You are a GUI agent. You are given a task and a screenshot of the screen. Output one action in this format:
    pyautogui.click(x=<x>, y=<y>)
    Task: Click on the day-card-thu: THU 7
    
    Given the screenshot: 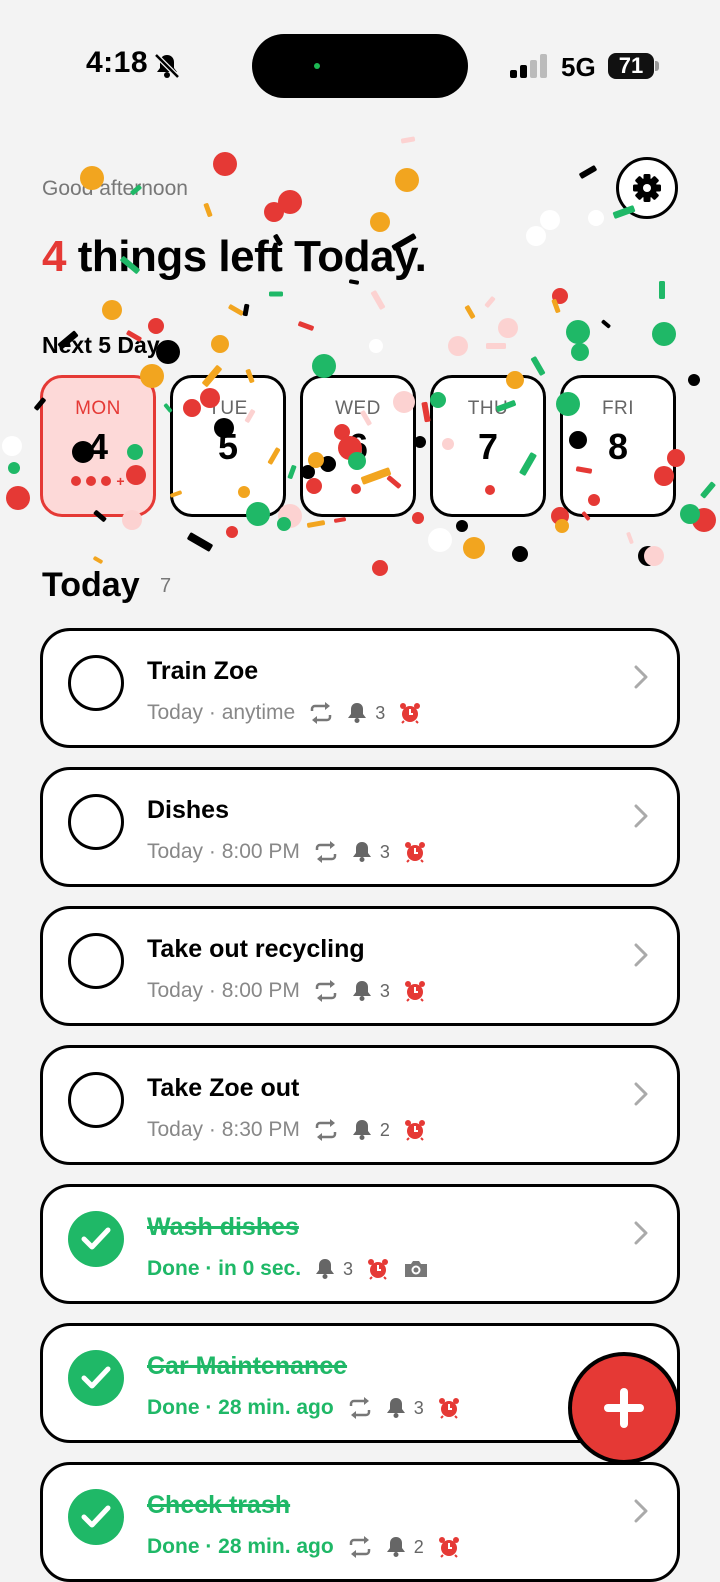 What is the action you would take?
    pyautogui.click(x=488, y=446)
    